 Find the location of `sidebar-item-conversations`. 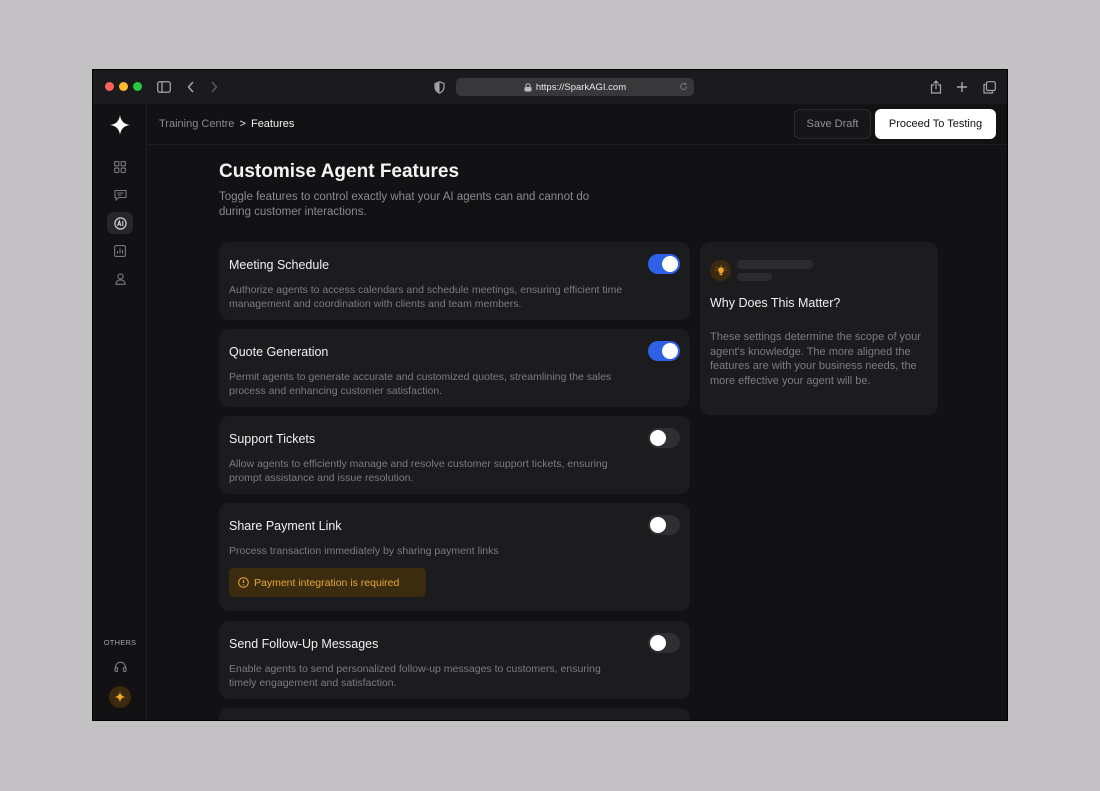

sidebar-item-conversations is located at coordinates (120, 195).